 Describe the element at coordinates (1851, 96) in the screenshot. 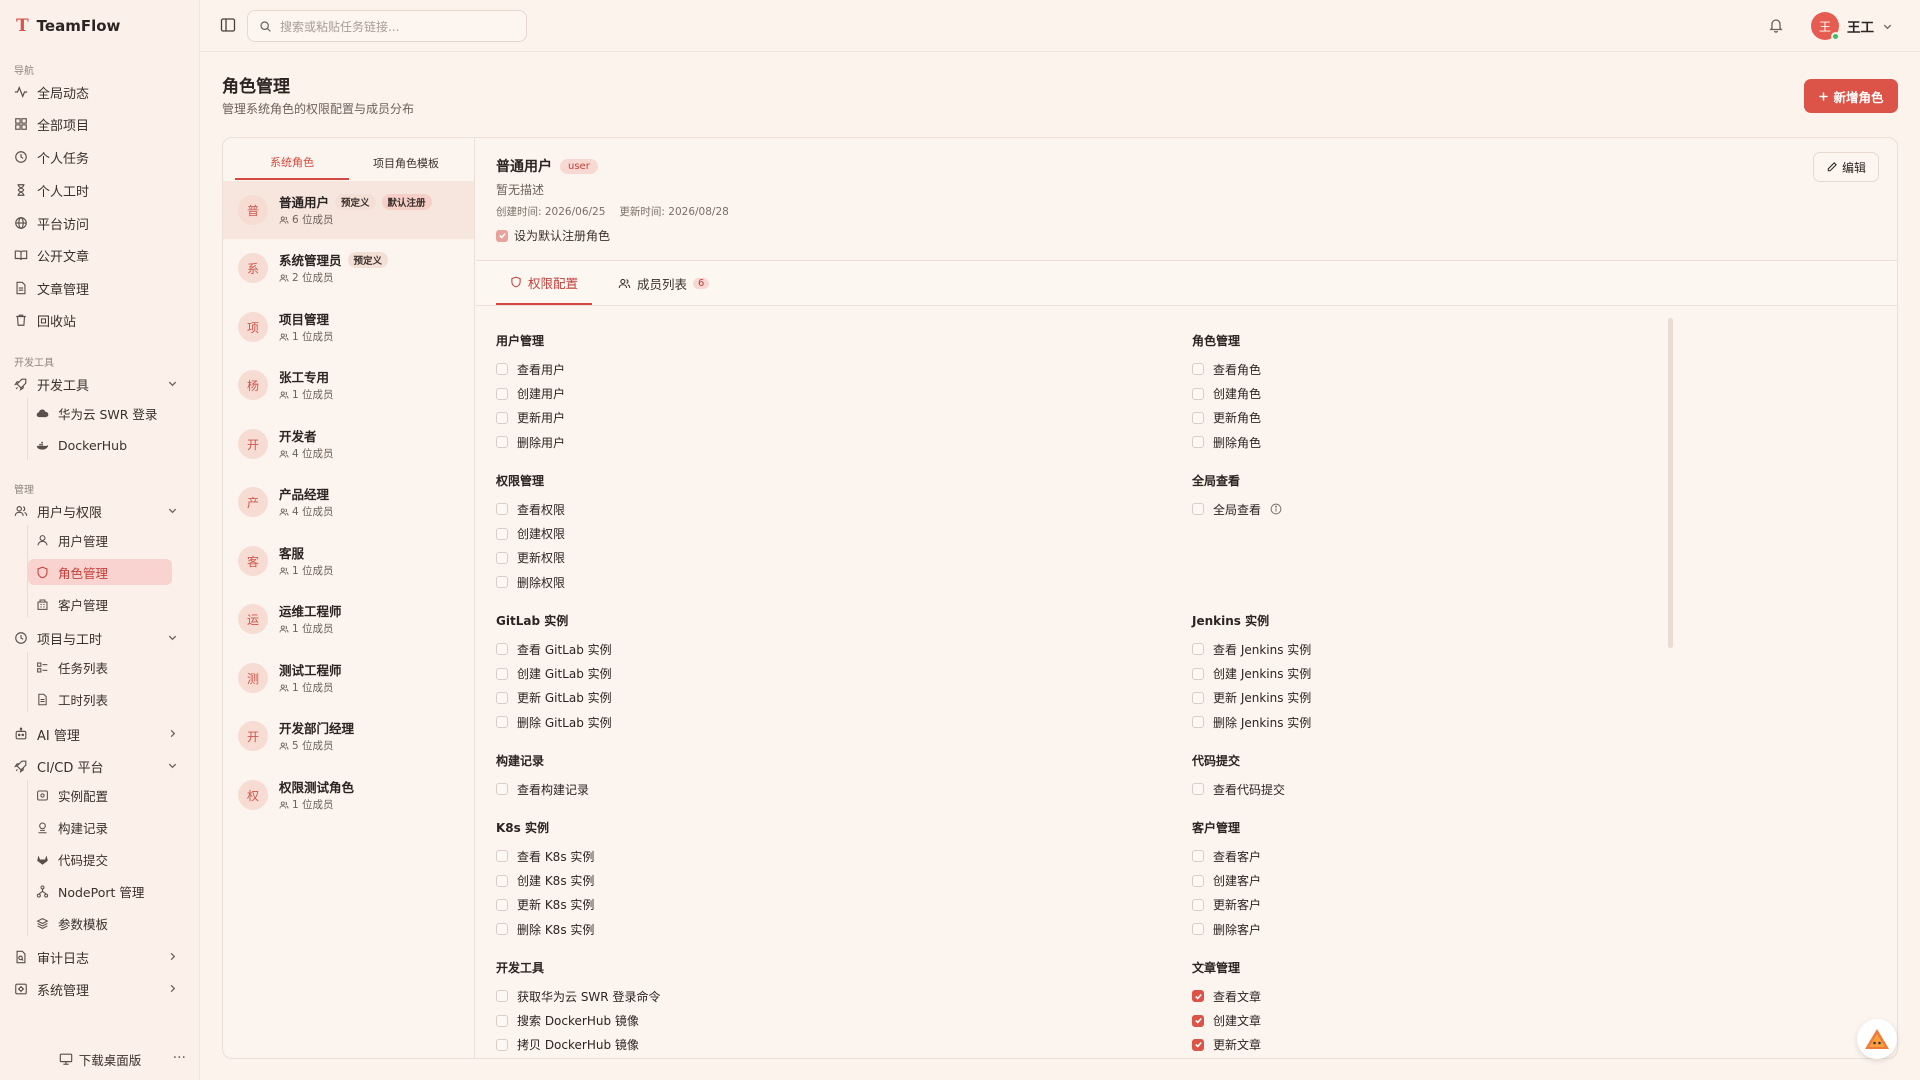

I see `add-role-button: 新增角色` at that location.